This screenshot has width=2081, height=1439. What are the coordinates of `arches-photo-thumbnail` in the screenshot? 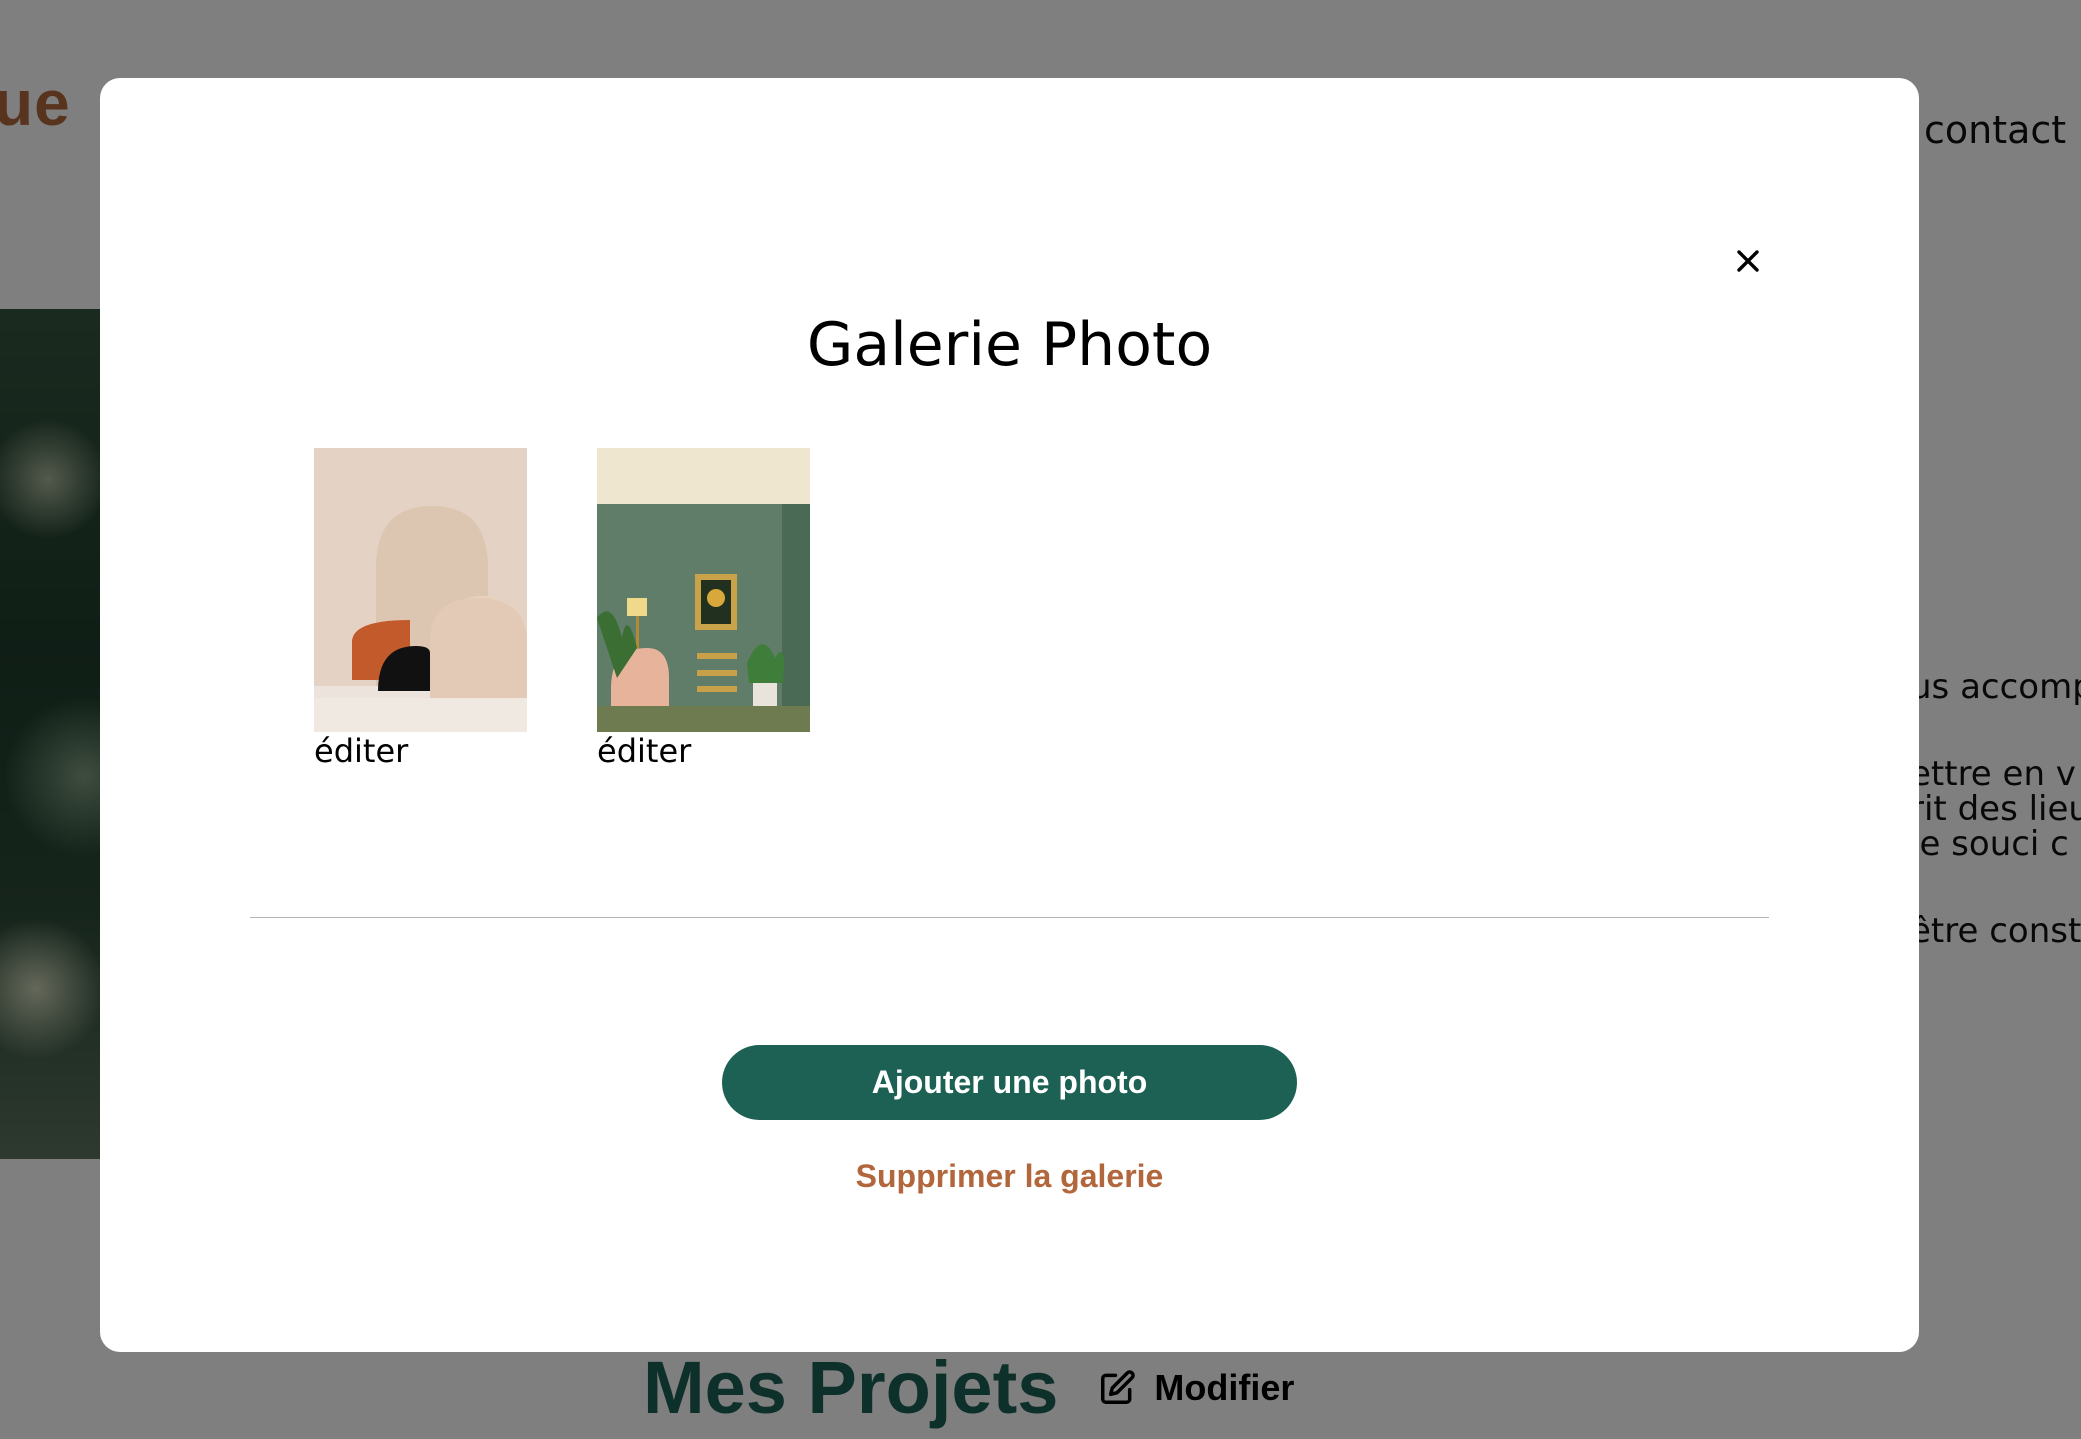 It's located at (420, 590).